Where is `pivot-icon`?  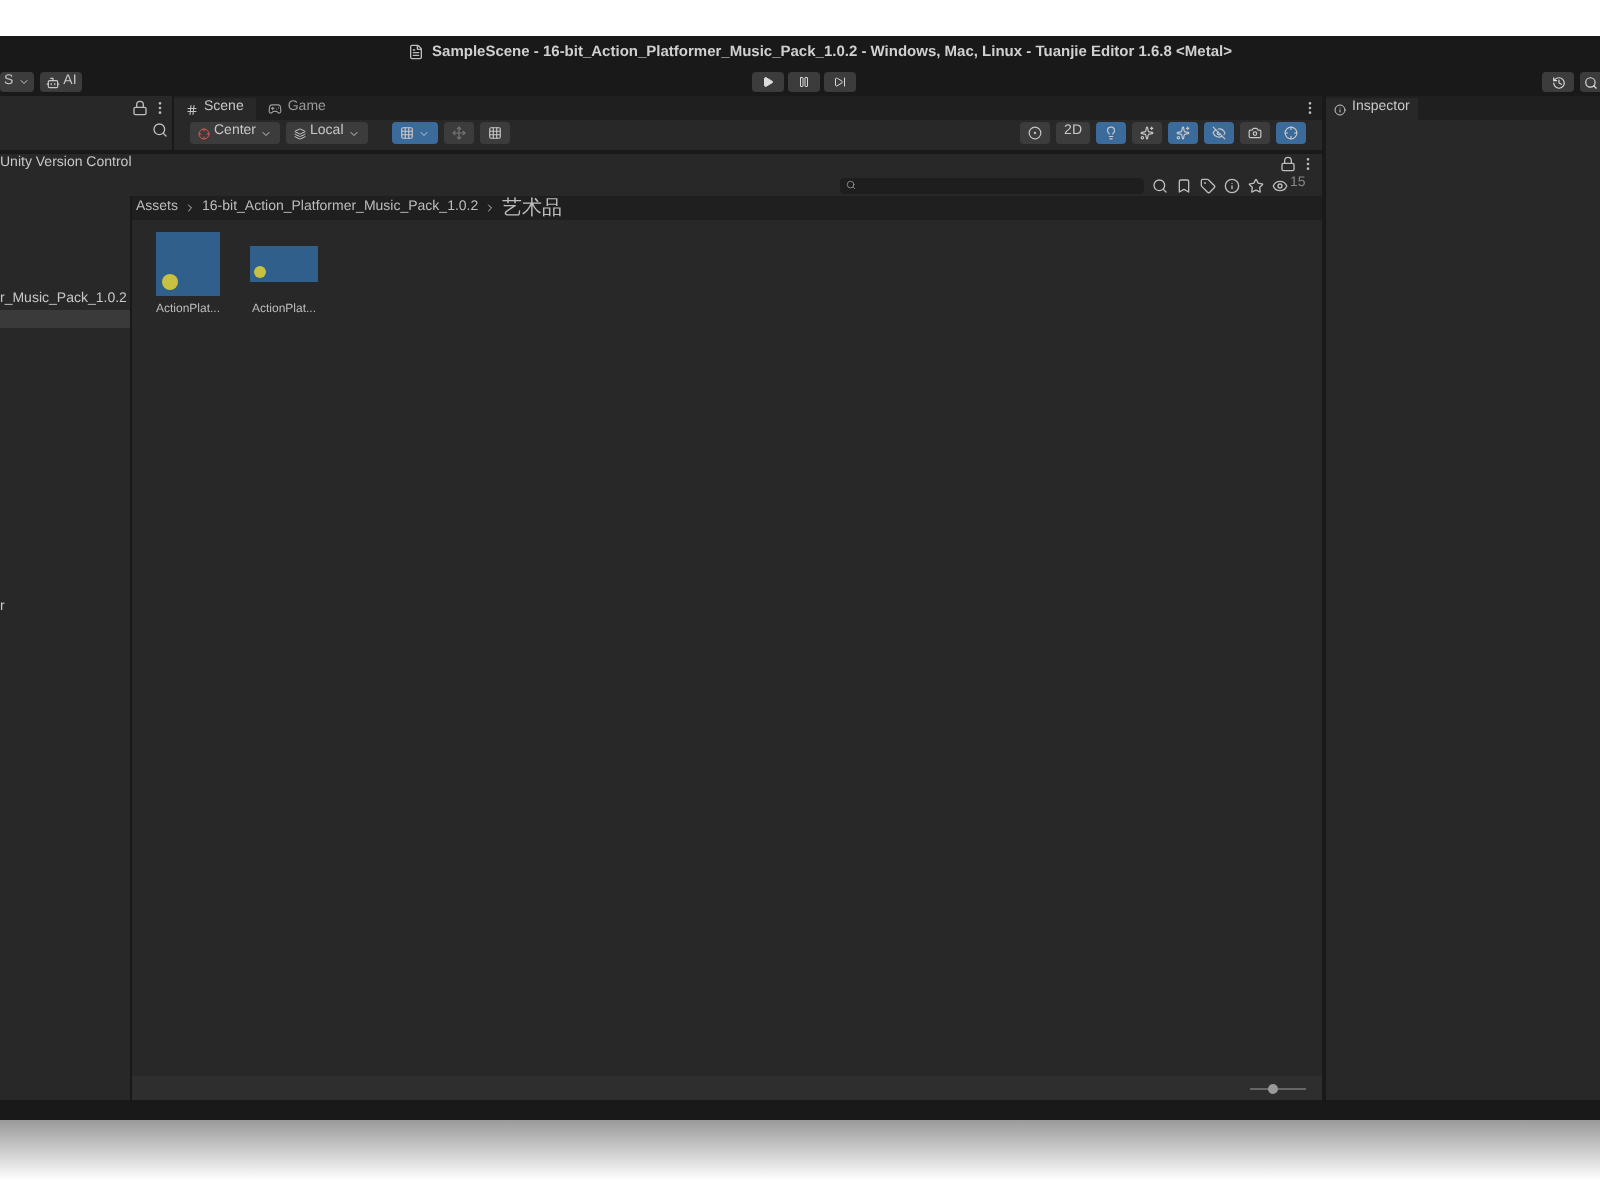
pivot-icon is located at coordinates (204, 133).